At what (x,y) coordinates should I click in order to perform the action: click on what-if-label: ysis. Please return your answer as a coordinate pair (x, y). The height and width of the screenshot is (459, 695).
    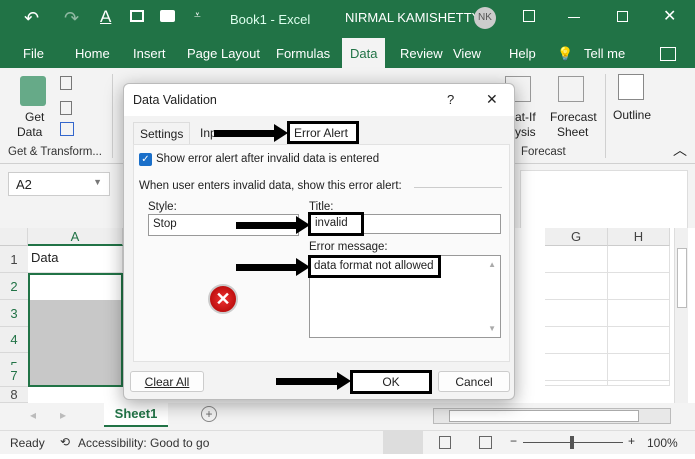
    Looking at the image, I should click on (525, 132).